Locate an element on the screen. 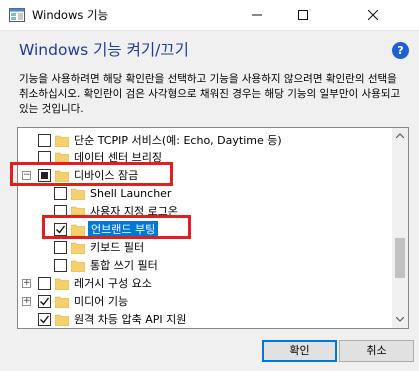 The image size is (419, 371). tree-item-shell-launcher: Shell Launcher is located at coordinates (205, 194).